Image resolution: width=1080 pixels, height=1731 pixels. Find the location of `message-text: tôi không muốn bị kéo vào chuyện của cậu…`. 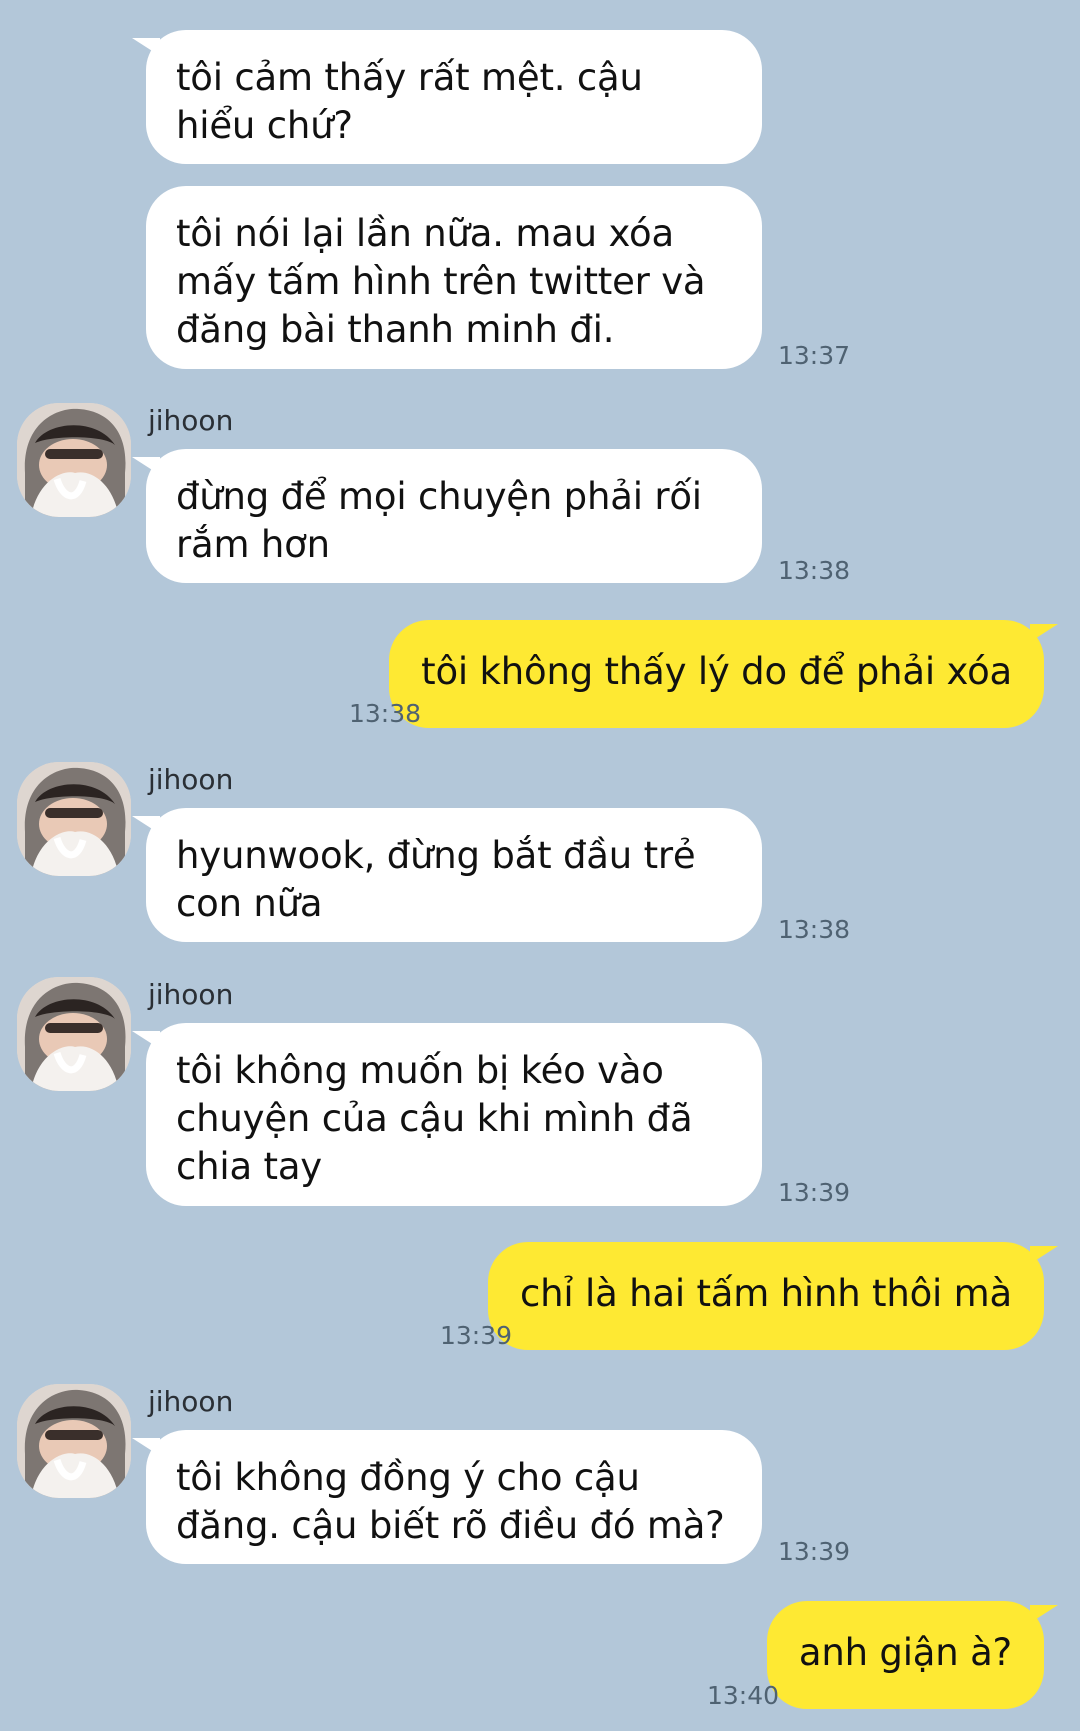

message-text: tôi không muốn bị kéo vào chuyện của cậu… is located at coordinates (434, 1118).